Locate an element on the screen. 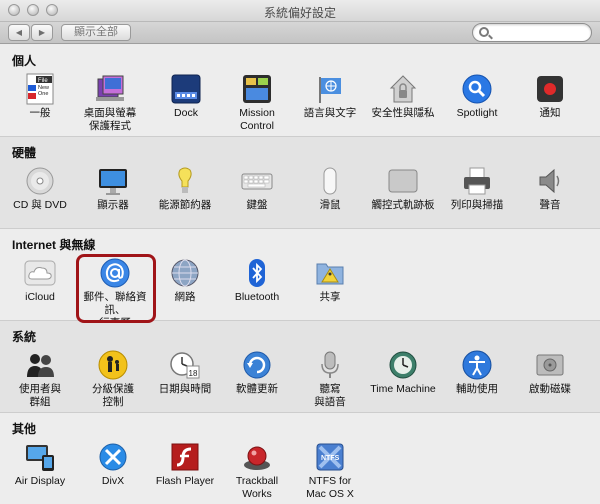 Image resolution: width=600 pixels, height=504 pixels. pane-label: NTFS for Mac OS X is located at coordinates (330, 487).